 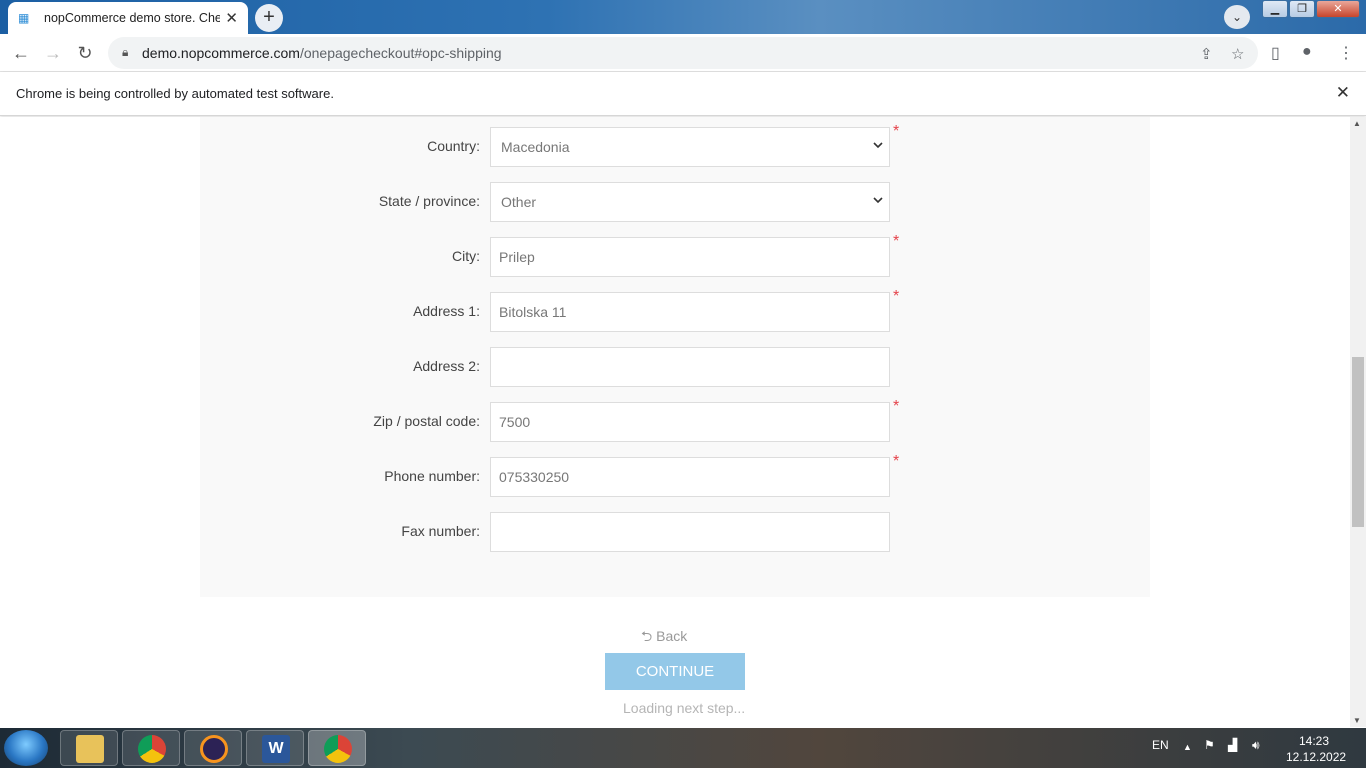 What do you see at coordinates (690, 312) in the screenshot?
I see `address1-input: Bitolska 11` at bounding box center [690, 312].